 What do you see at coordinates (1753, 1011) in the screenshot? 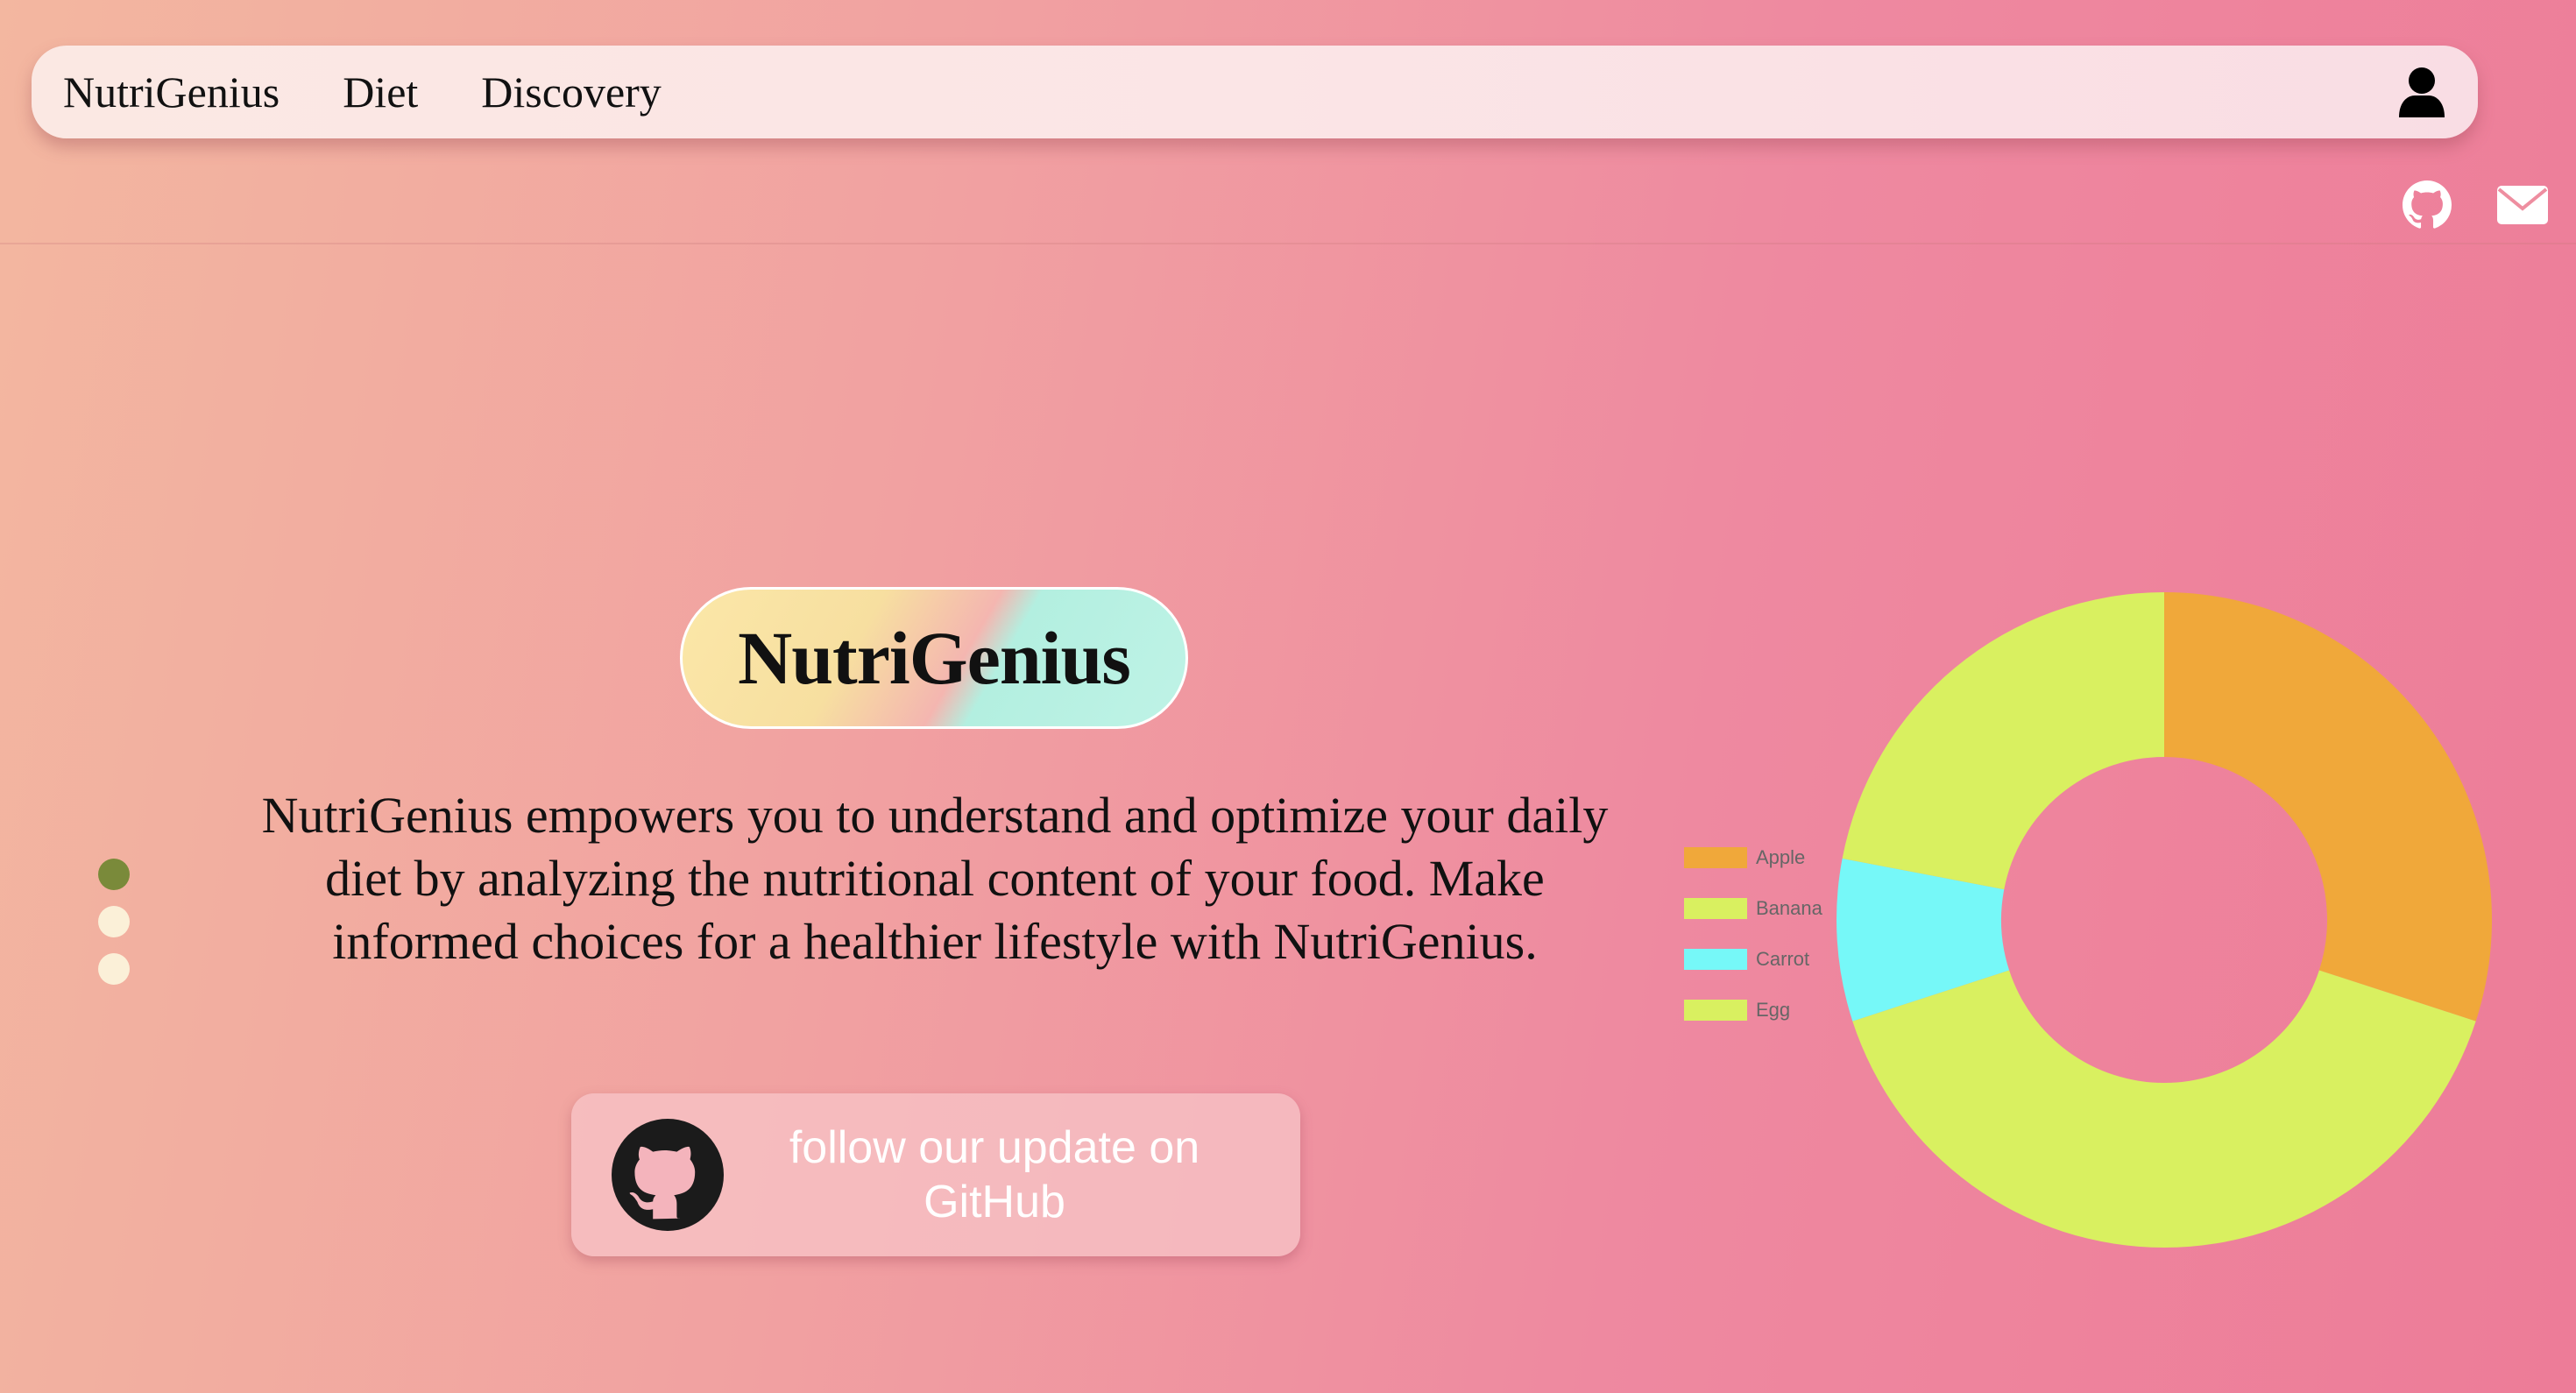
I see `legend-item-egg: Egg` at bounding box center [1753, 1011].